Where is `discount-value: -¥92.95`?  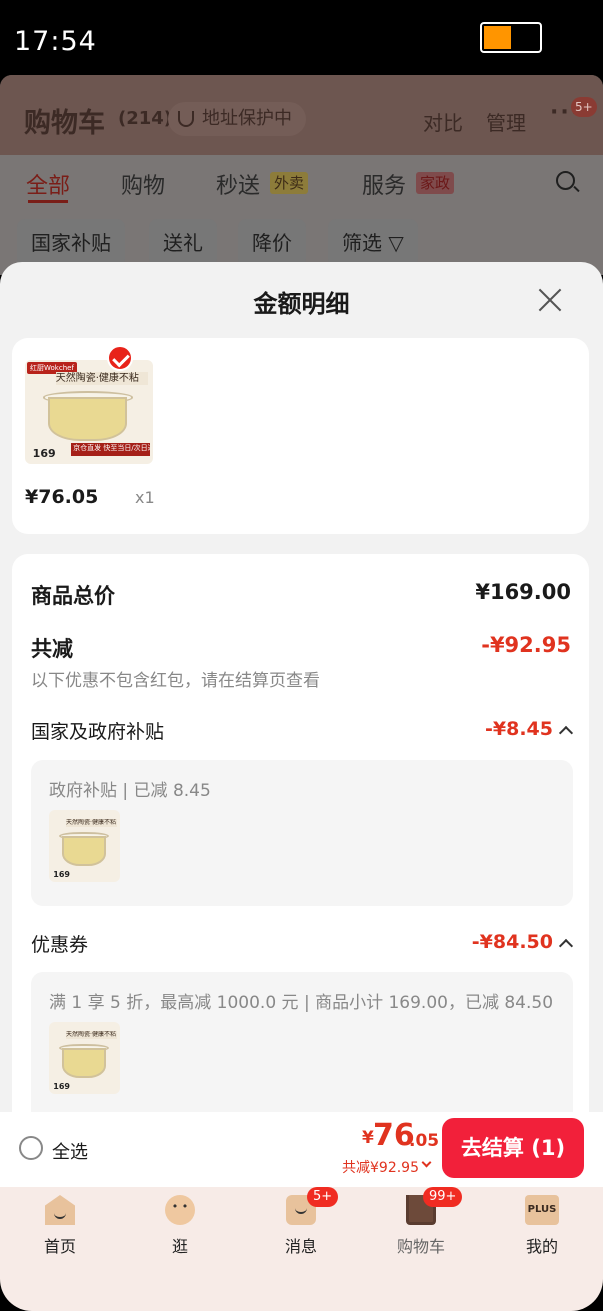 discount-value: -¥92.95 is located at coordinates (526, 645).